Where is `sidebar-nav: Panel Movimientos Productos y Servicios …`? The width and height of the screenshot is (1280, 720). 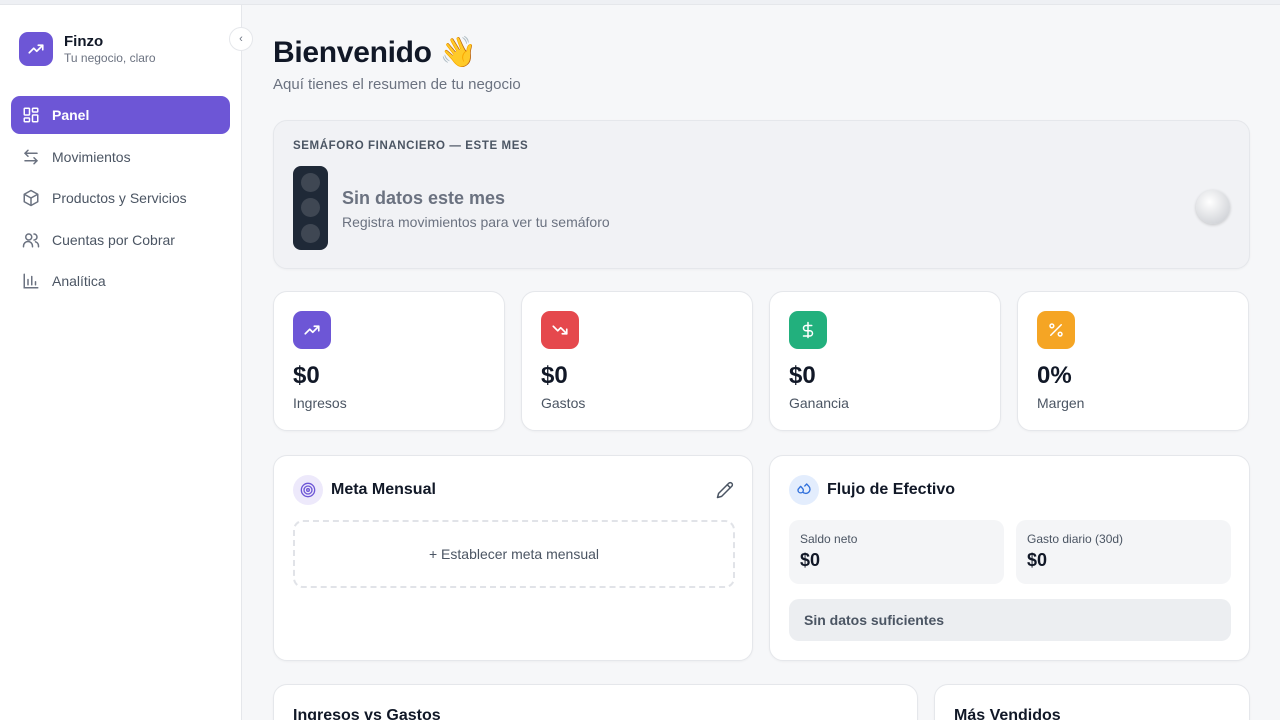
sidebar-nav: Panel Movimientos Productos y Servicios … is located at coordinates (120, 200).